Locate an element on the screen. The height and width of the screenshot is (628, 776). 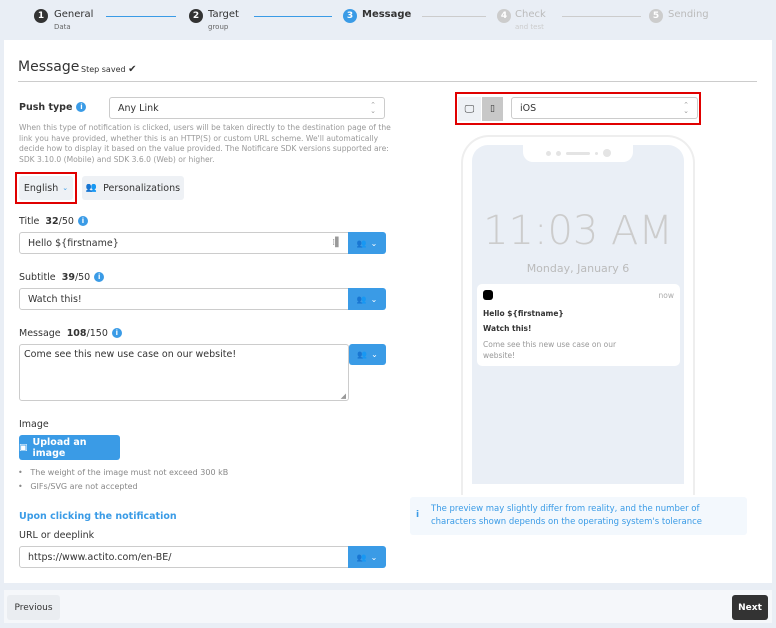
title-label: Title 32/50 i is located at coordinates (53, 221).